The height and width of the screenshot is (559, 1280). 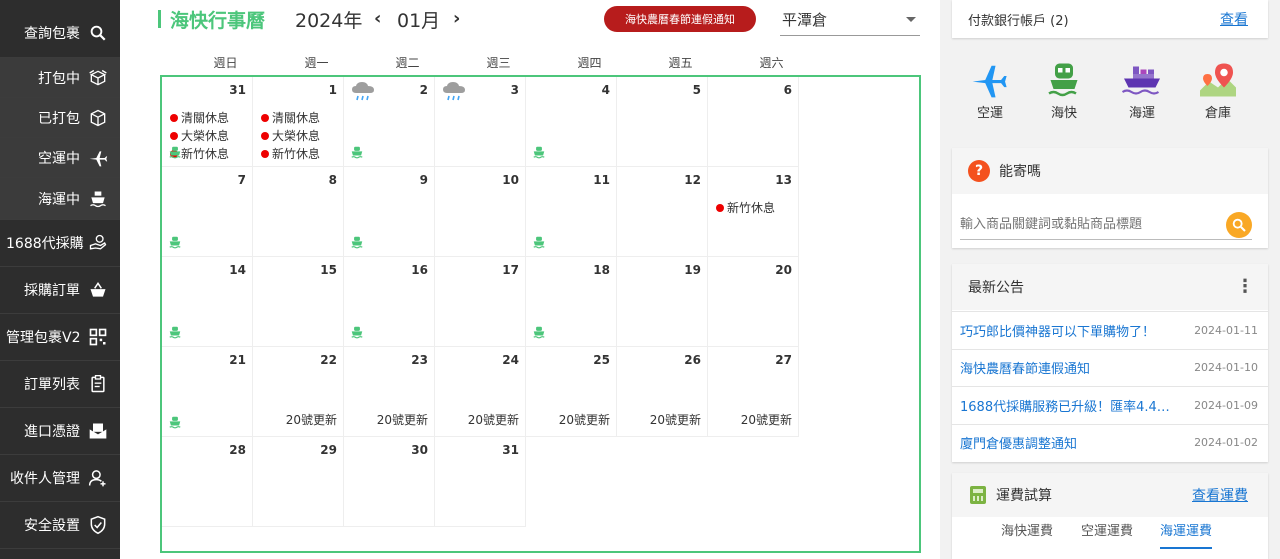 I want to click on sidebar-item-manage-parcel: 管理包裹V2, so click(x=60, y=337).